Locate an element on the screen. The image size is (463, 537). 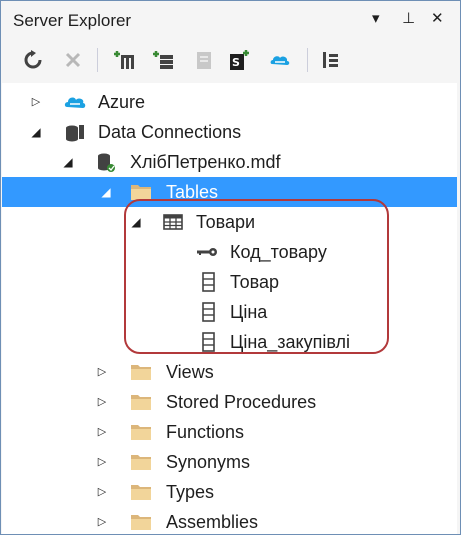
properties-icon is located at coordinates (331, 60).